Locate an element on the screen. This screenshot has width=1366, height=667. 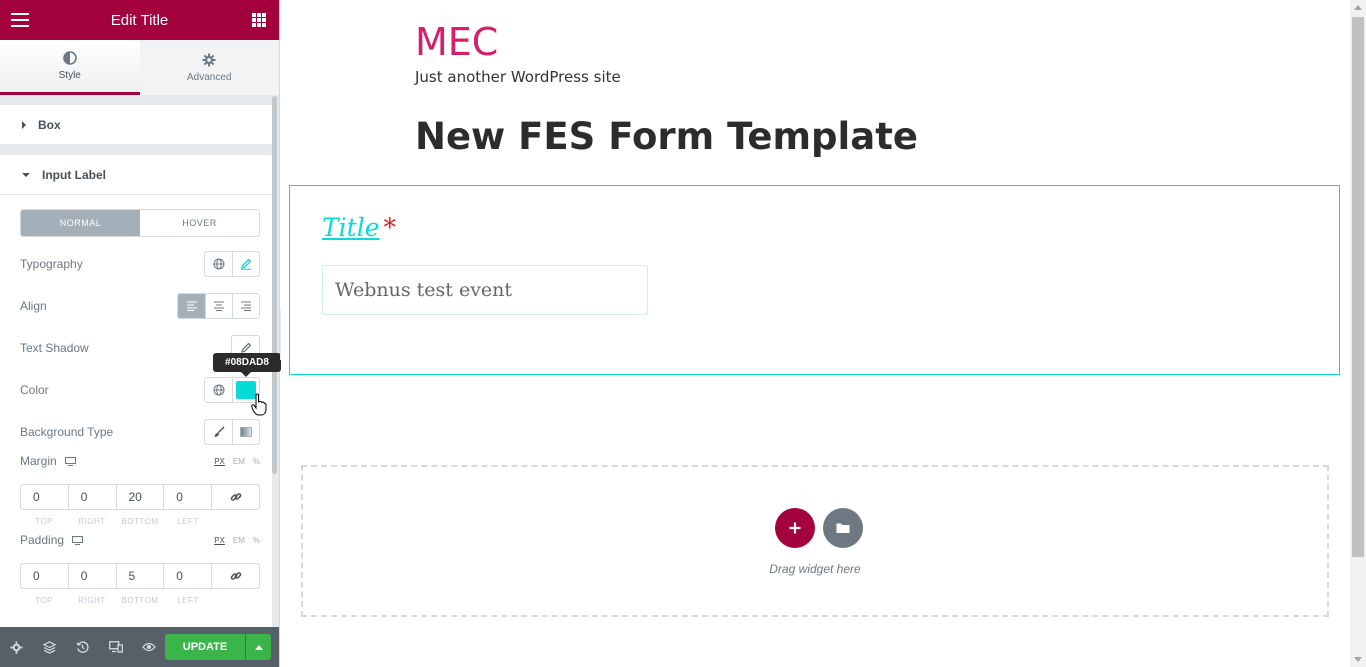
tab-style: Style is located at coordinates (70, 67).